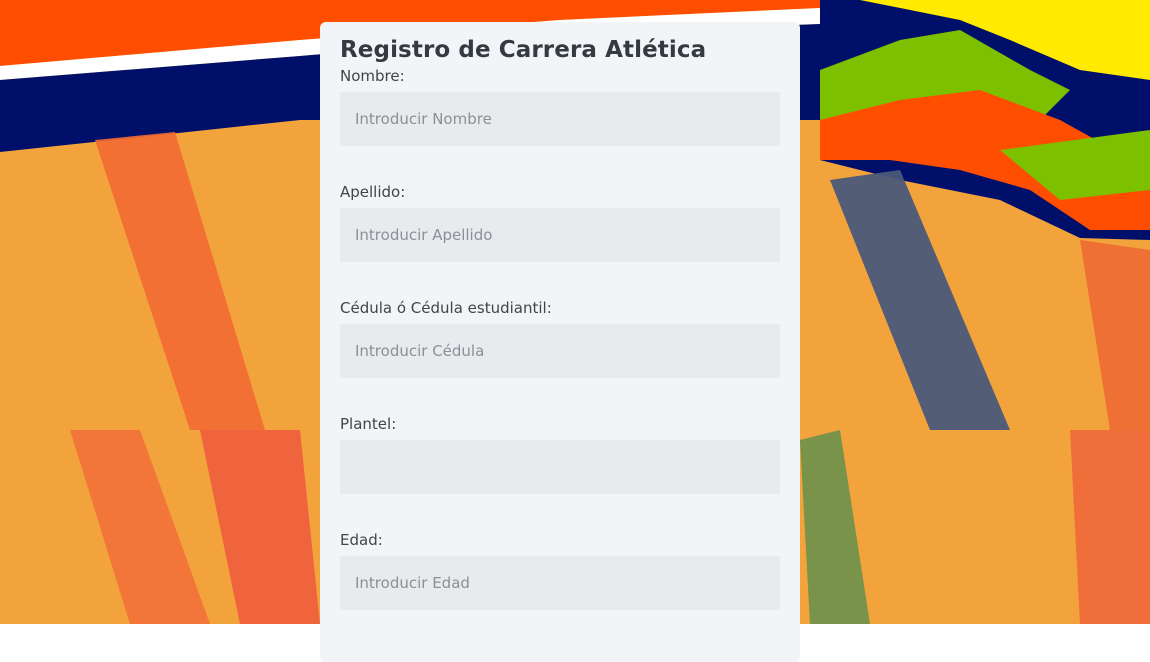 The width and height of the screenshot is (1150, 662). What do you see at coordinates (446, 308) in the screenshot?
I see `cedula-label: Cédula ó Cédula estudiantil:` at bounding box center [446, 308].